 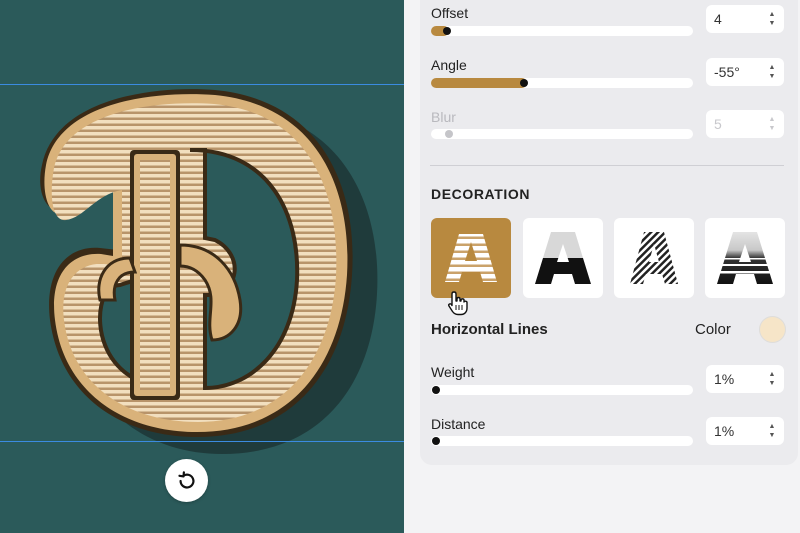 I want to click on decoration-style-gradient-lines, so click(x=745, y=258).